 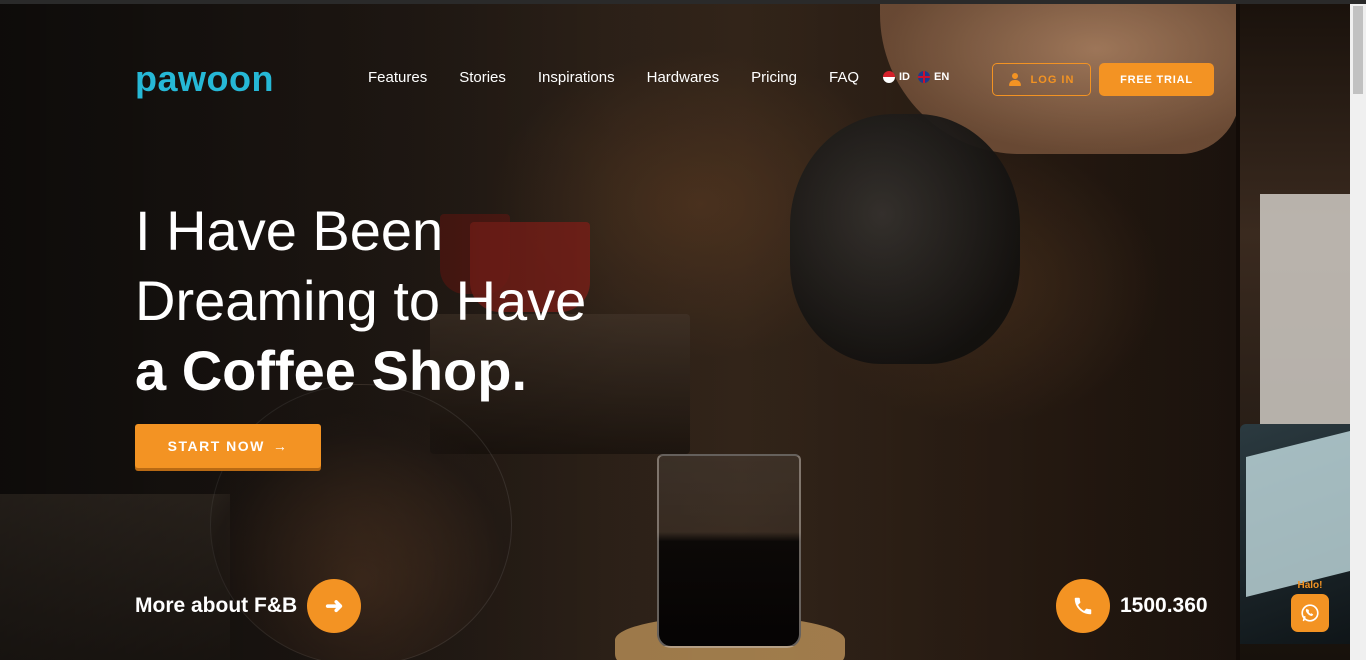 I want to click on user-icon, so click(x=1014, y=79).